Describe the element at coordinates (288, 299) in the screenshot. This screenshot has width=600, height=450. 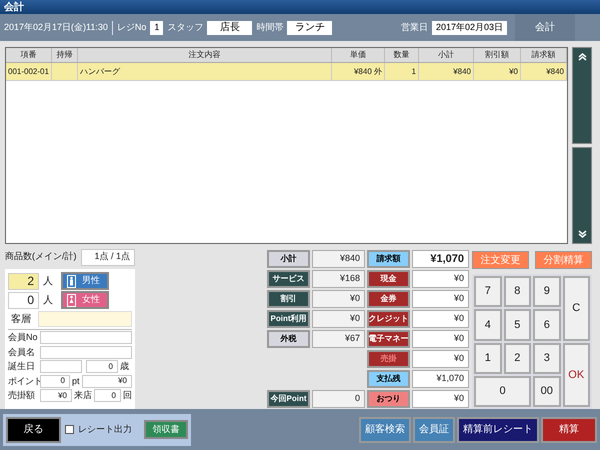
I see `payment-label-button: 割引` at that location.